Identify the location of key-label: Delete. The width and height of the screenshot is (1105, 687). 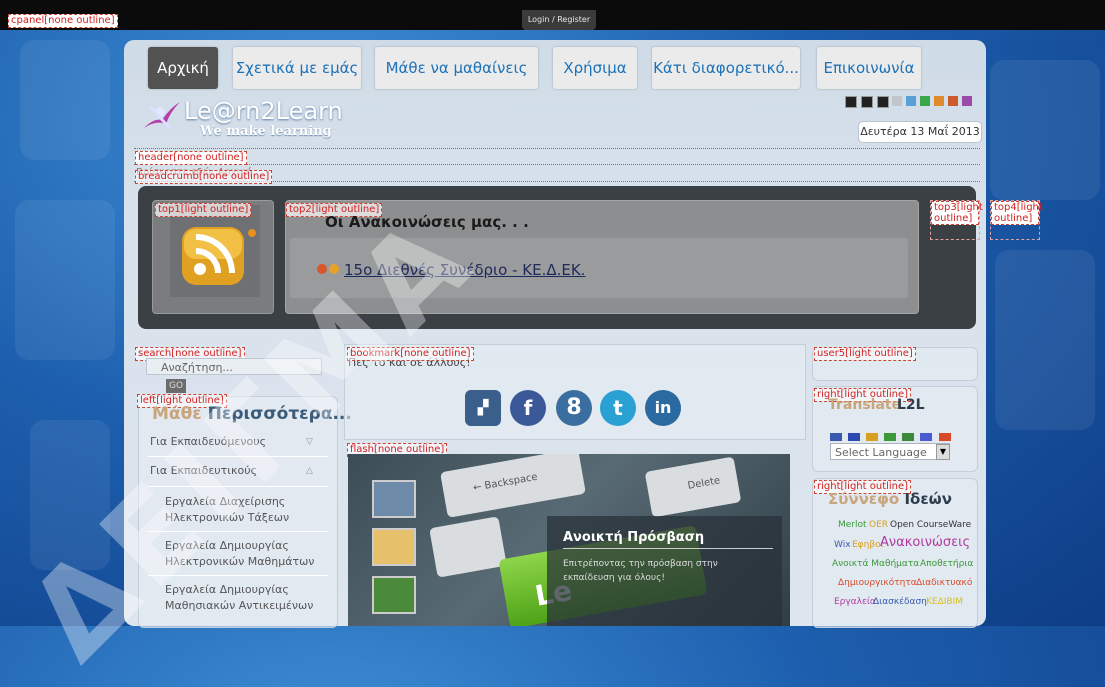
(704, 483).